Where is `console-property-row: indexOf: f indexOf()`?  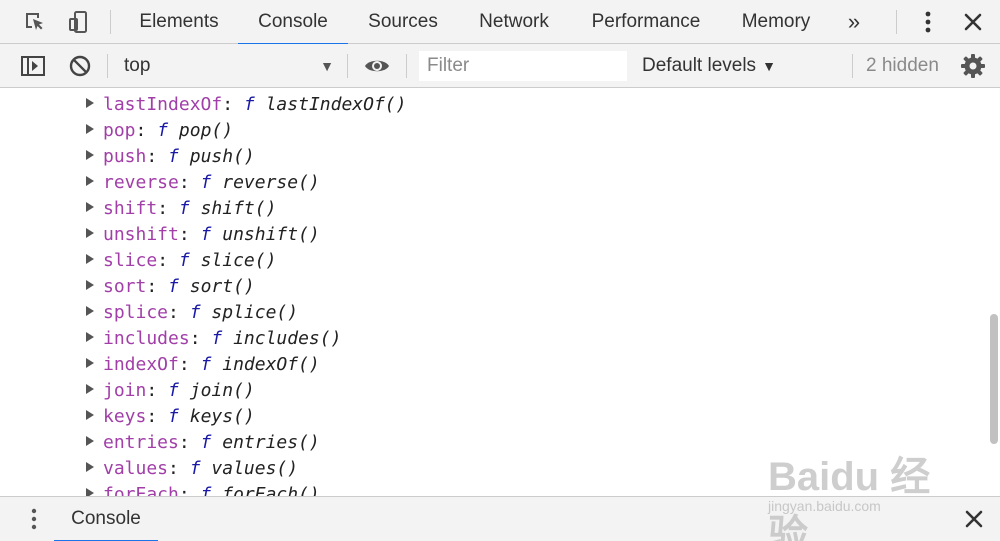
console-property-row: indexOf: f indexOf() is located at coordinates (203, 365).